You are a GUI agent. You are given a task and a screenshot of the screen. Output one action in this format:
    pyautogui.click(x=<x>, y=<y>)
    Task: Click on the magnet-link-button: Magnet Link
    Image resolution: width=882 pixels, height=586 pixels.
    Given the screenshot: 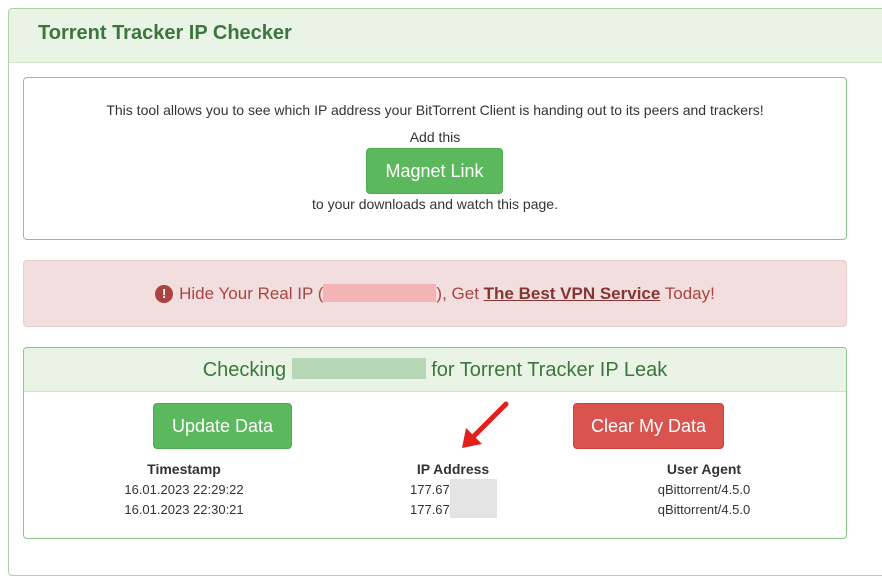 What is the action you would take?
    pyautogui.click(x=434, y=171)
    